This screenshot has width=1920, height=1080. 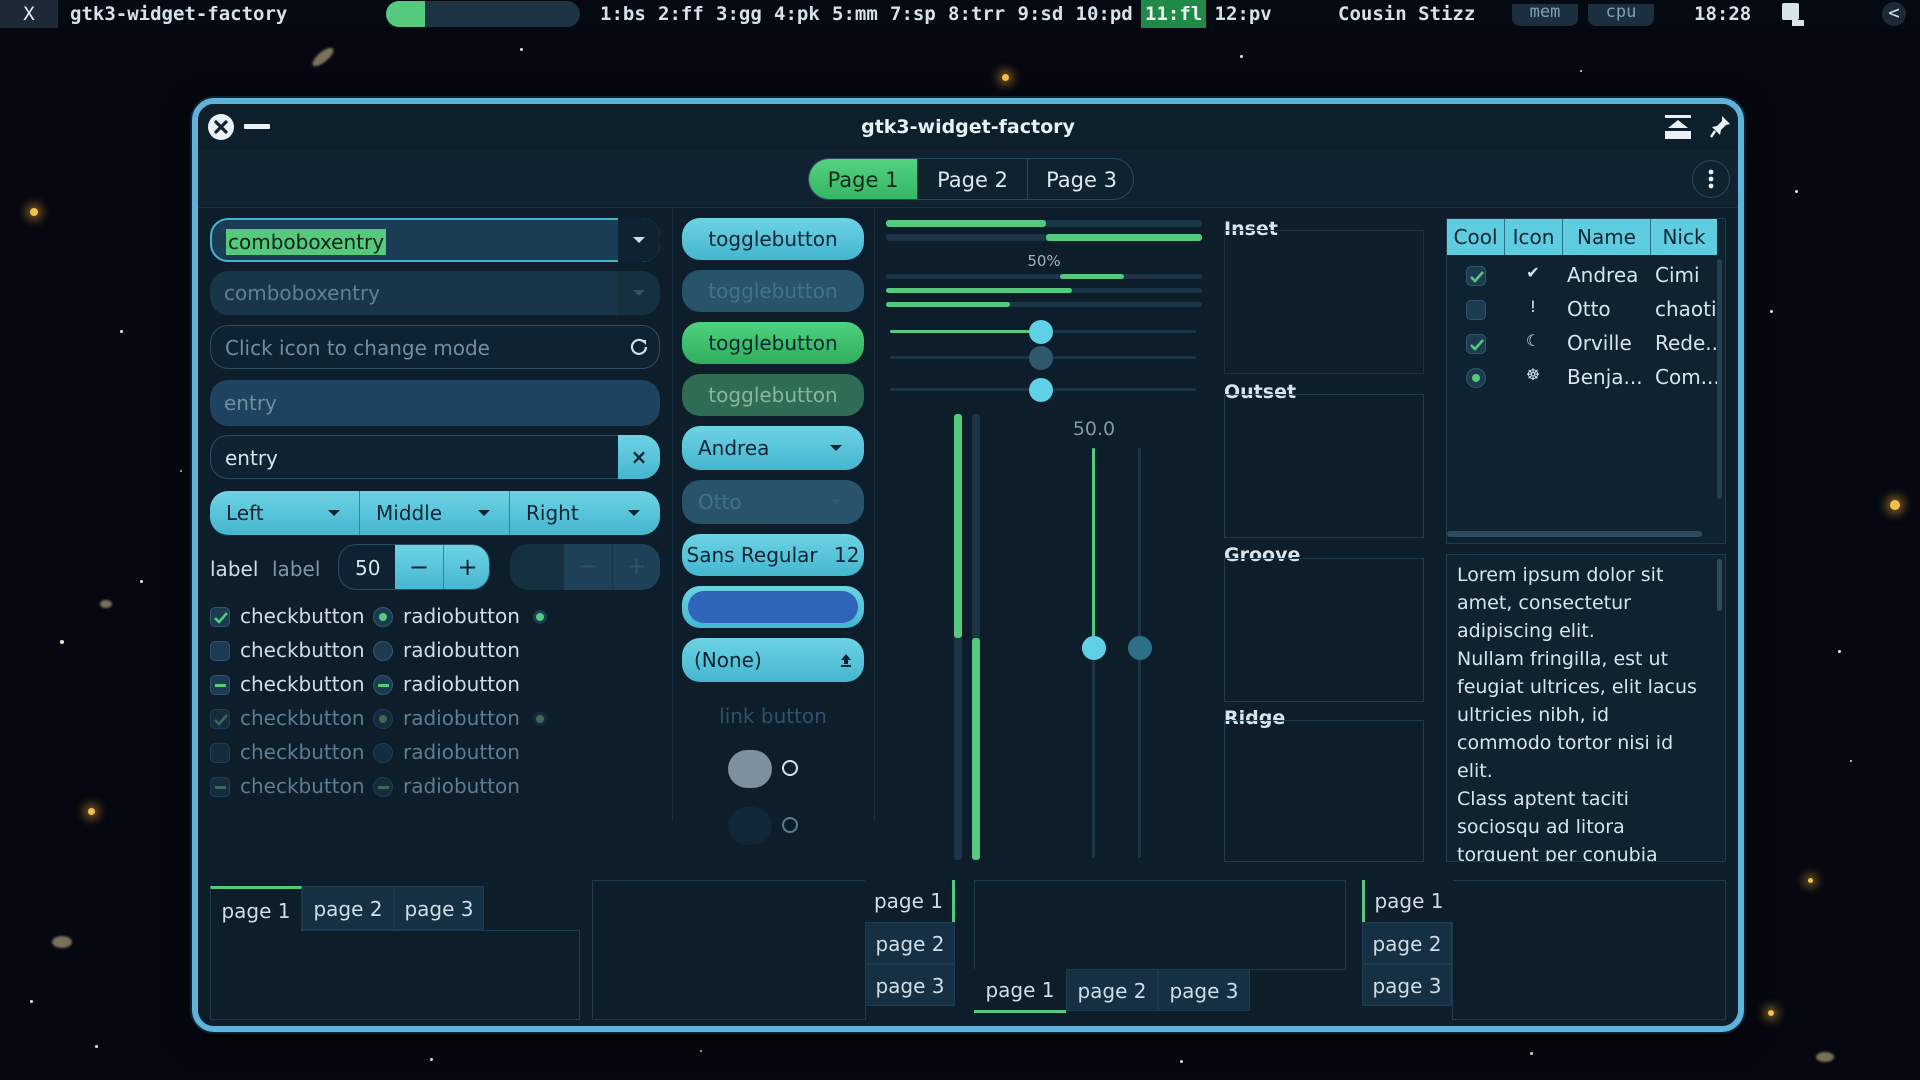 What do you see at coordinates (540, 617) in the screenshot?
I see `radio-indicator` at bounding box center [540, 617].